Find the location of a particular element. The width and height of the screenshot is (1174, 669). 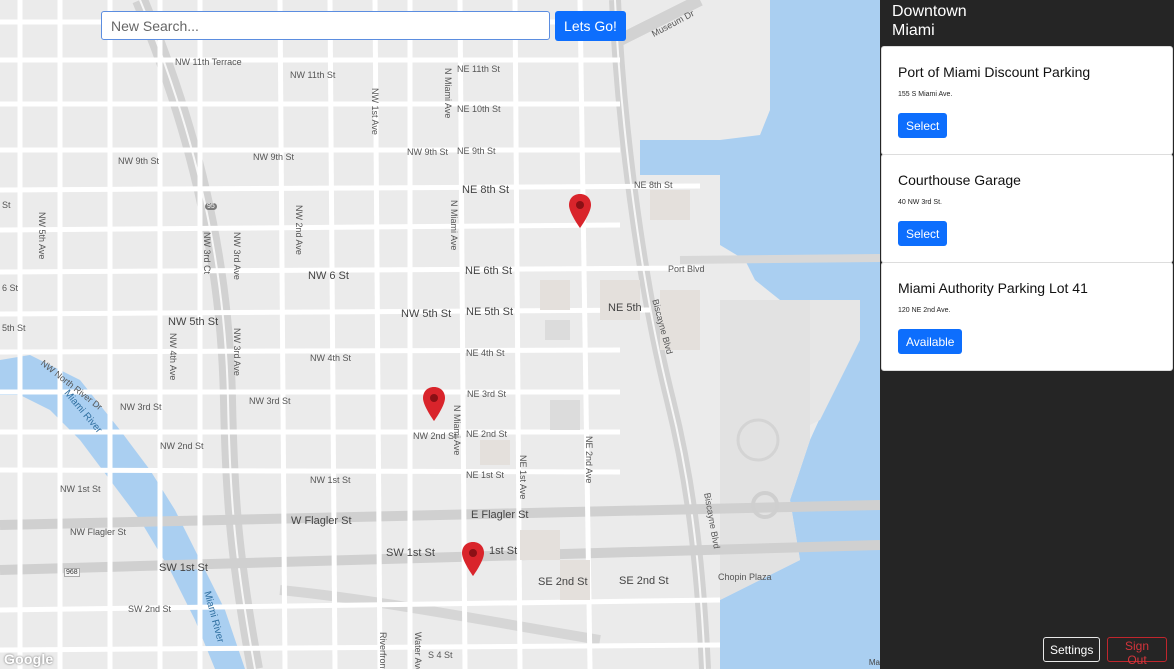

parking-card-title: Miami Authority Parking Lot 41 is located at coordinates (993, 288).